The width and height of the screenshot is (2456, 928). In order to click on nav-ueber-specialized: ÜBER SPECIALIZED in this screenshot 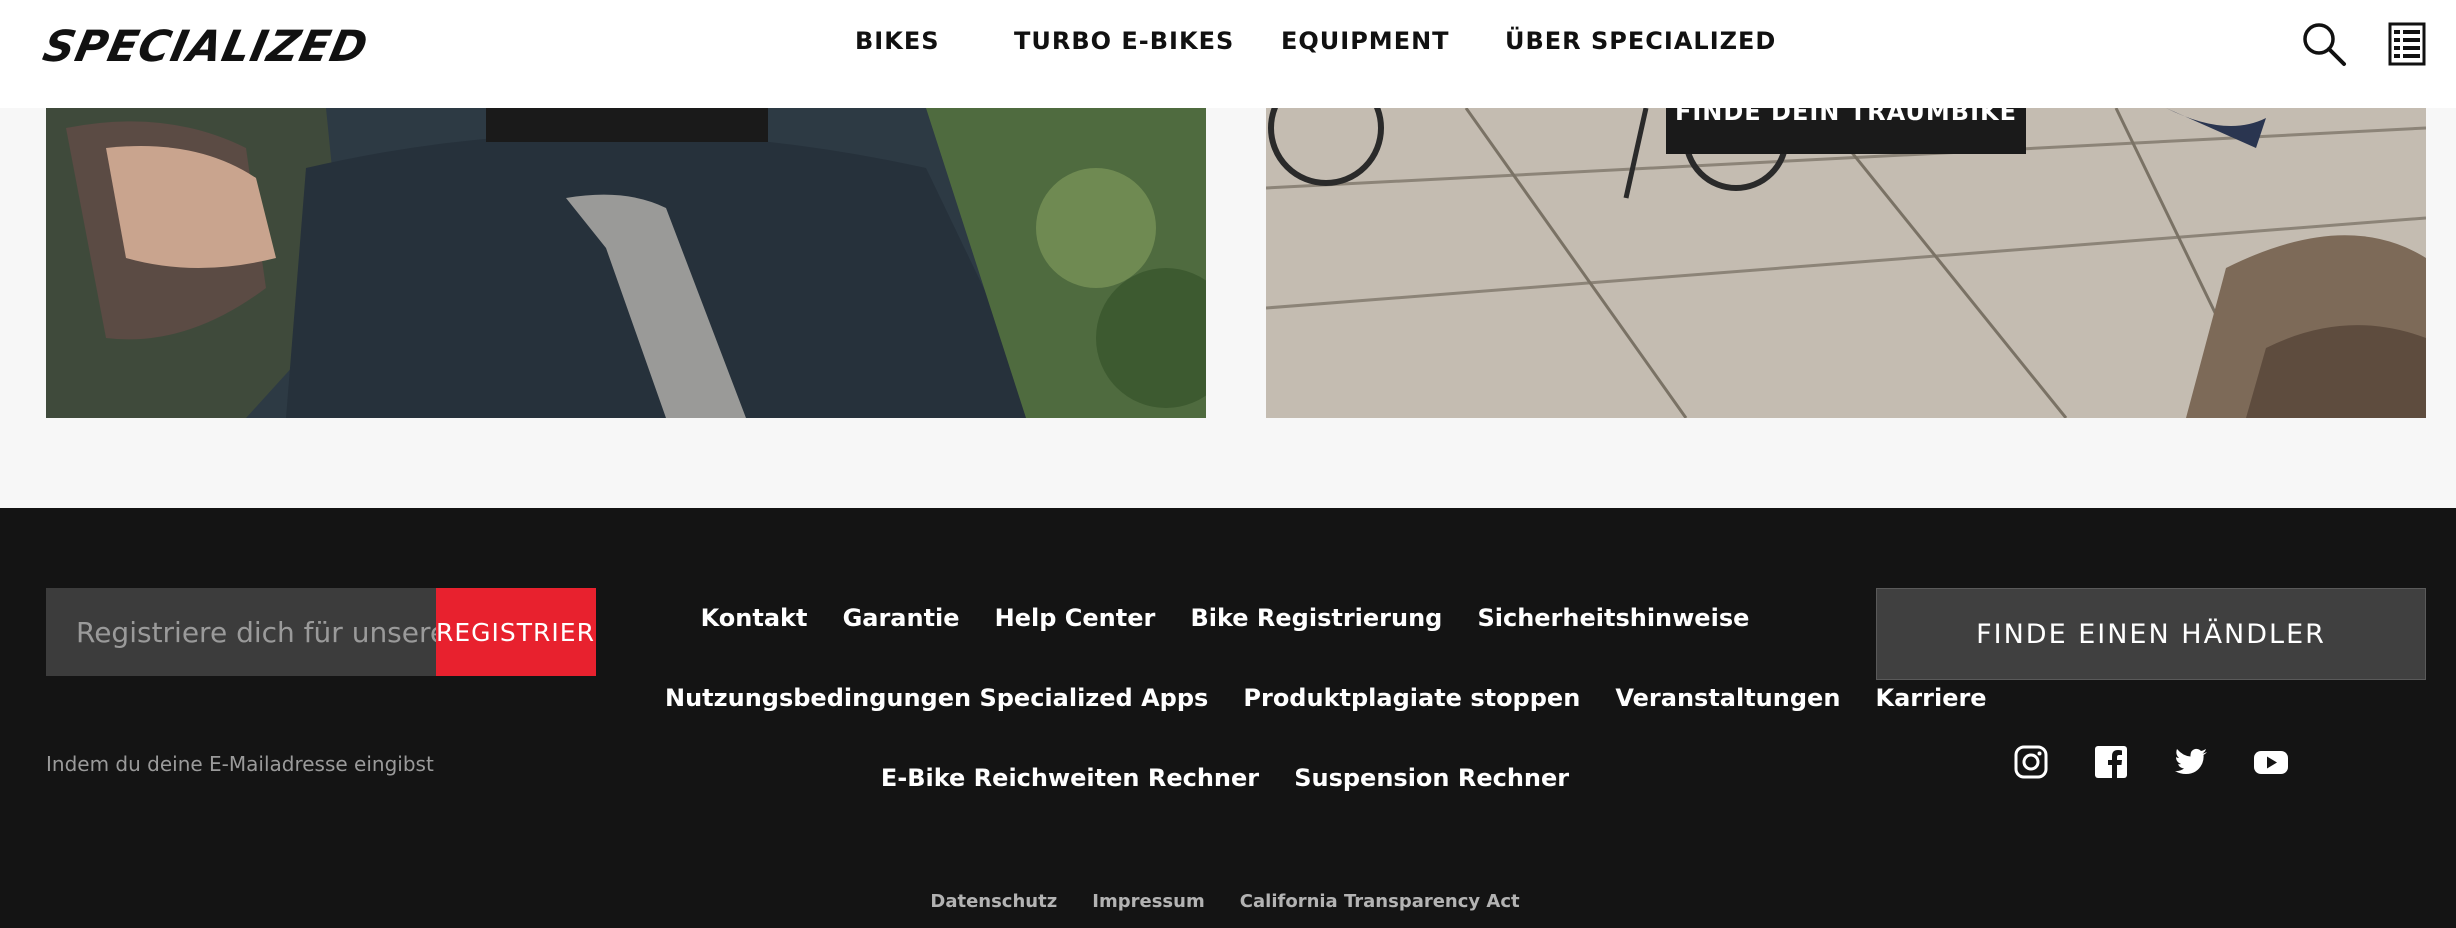, I will do `click(1640, 41)`.